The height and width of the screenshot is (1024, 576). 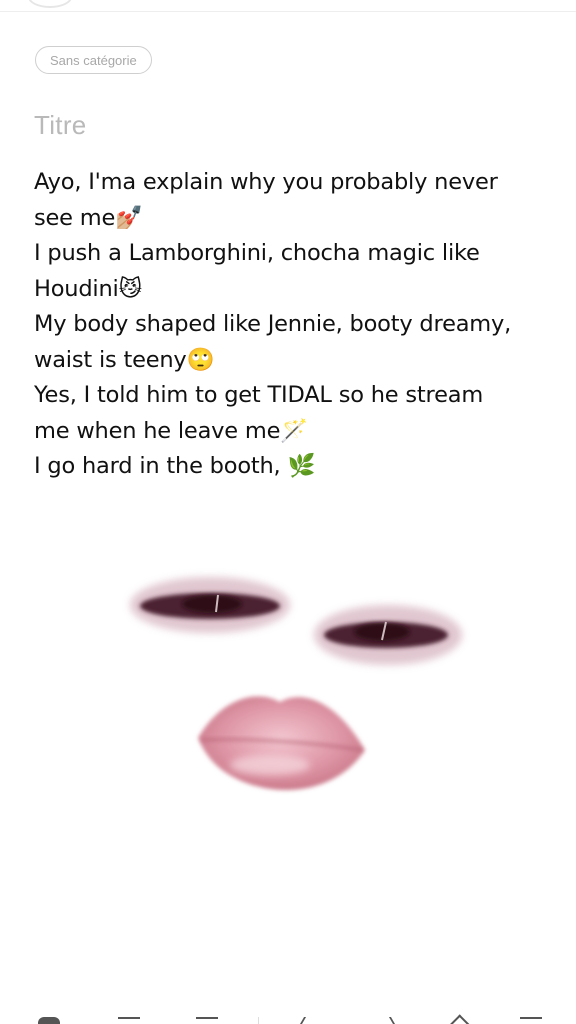 I want to click on bullet-list-icon, so click(x=129, y=1020).